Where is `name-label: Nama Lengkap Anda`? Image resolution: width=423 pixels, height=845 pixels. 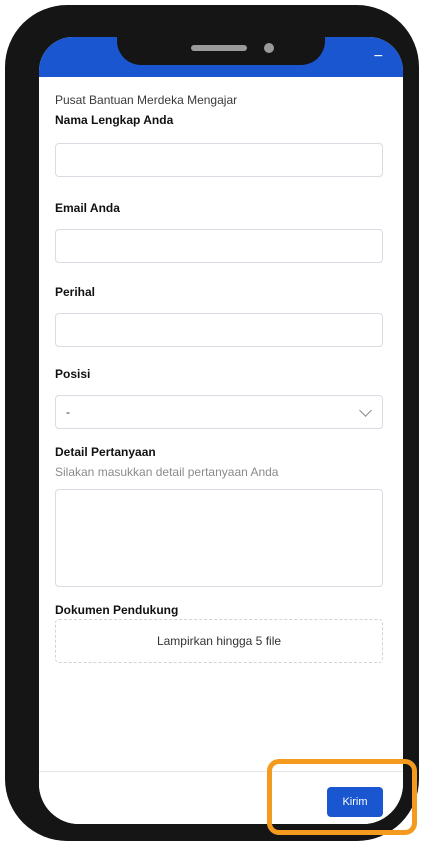 name-label: Nama Lengkap Anda is located at coordinates (114, 120).